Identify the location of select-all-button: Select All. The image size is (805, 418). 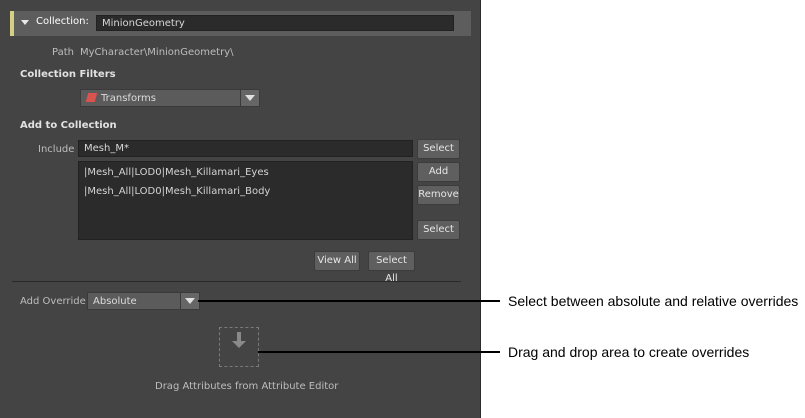
(391, 267).